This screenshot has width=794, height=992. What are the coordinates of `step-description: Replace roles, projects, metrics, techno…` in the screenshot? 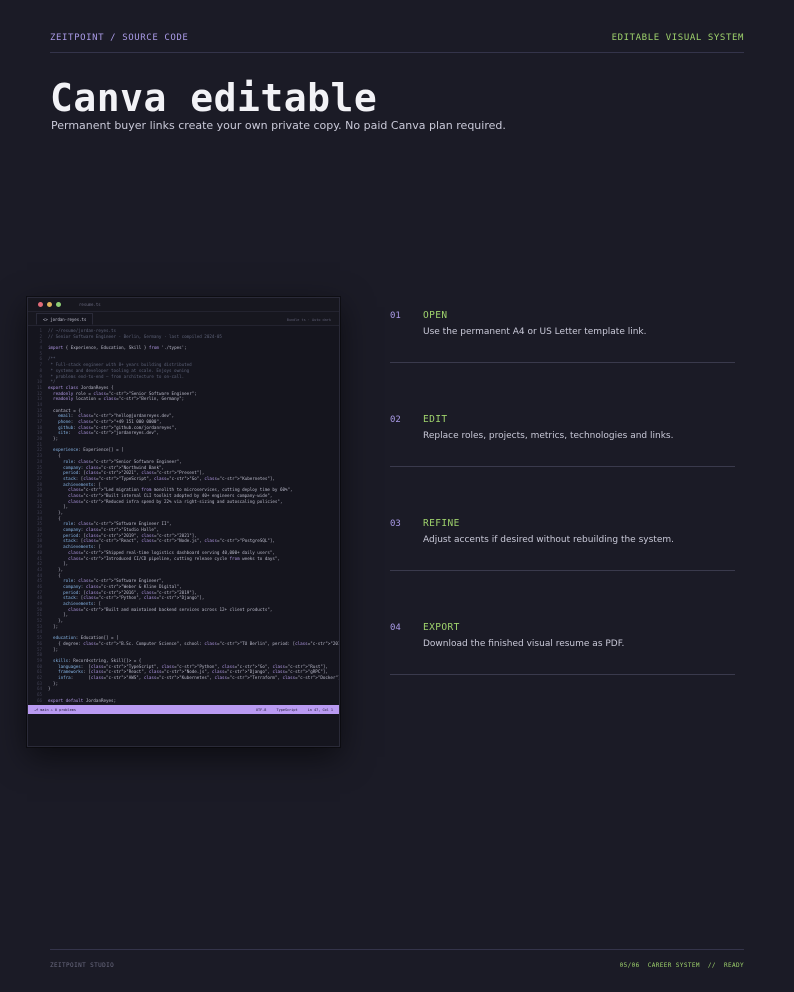 It's located at (548, 436).